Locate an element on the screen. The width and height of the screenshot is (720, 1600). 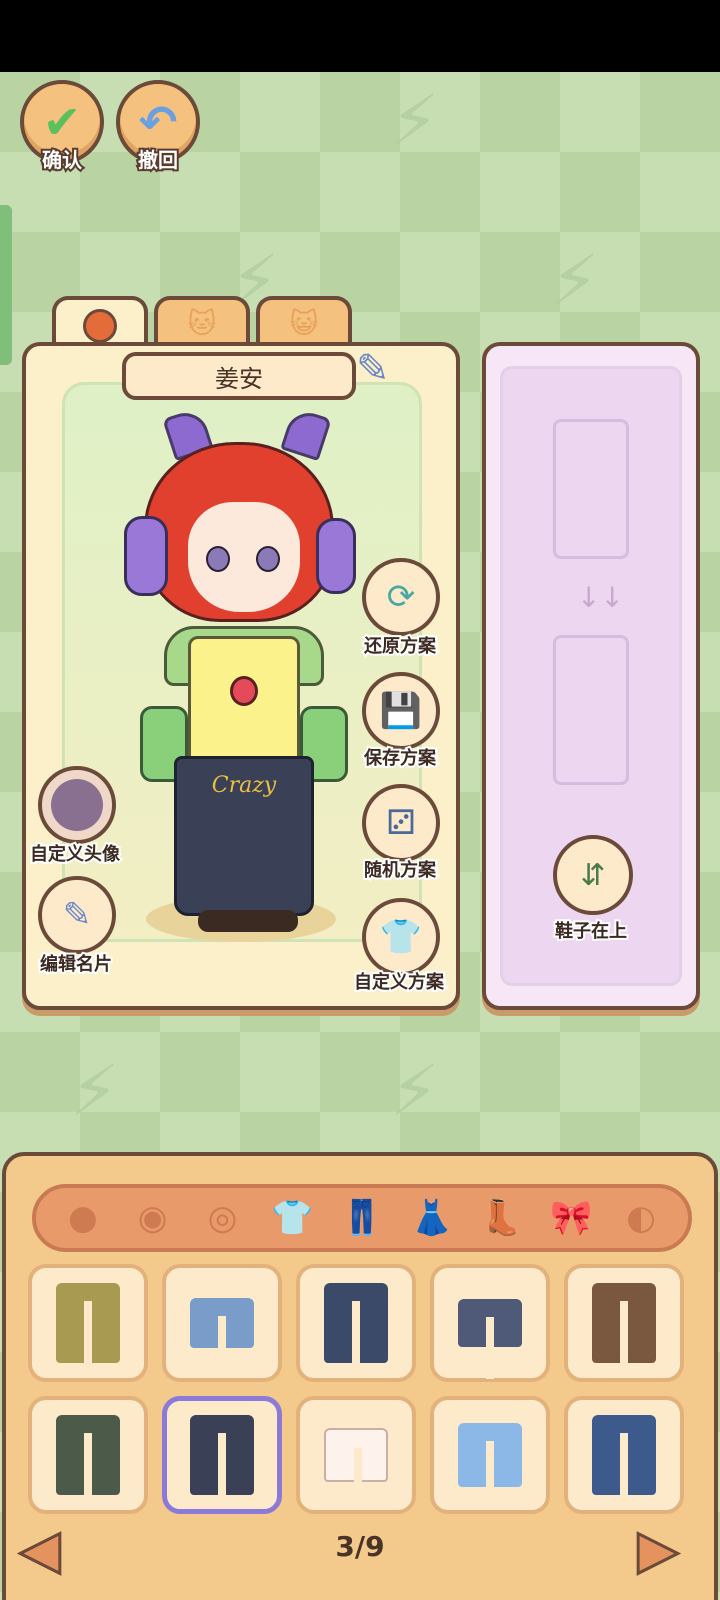
category-shoes: 👢 is located at coordinates (501, 1218).